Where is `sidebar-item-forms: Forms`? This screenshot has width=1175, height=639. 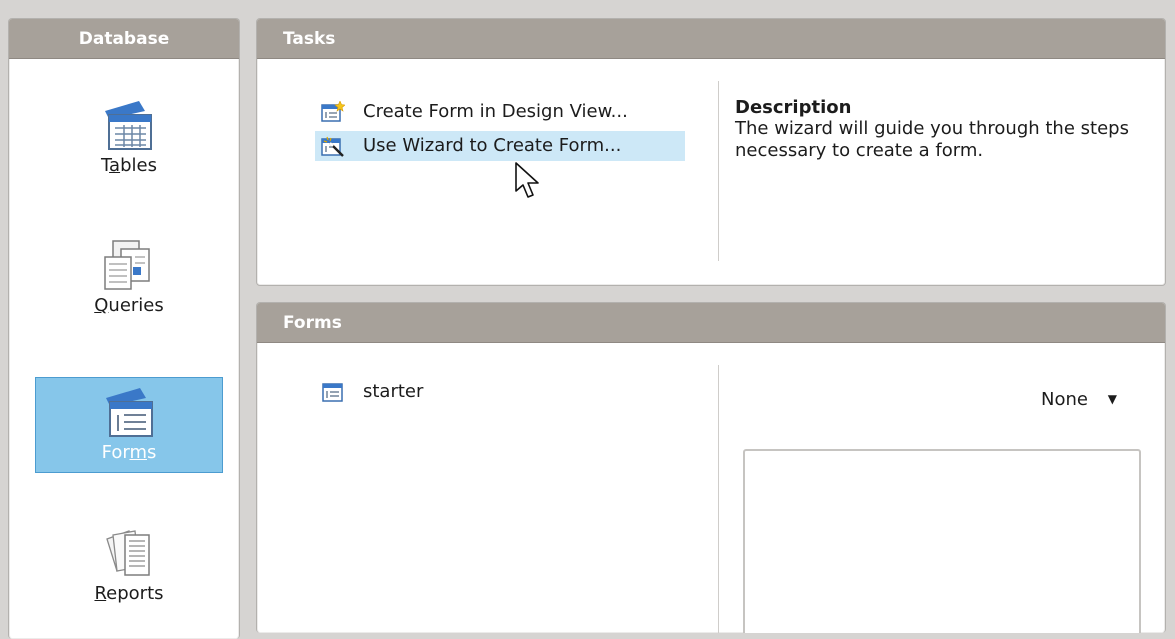 sidebar-item-forms: Forms is located at coordinates (129, 425).